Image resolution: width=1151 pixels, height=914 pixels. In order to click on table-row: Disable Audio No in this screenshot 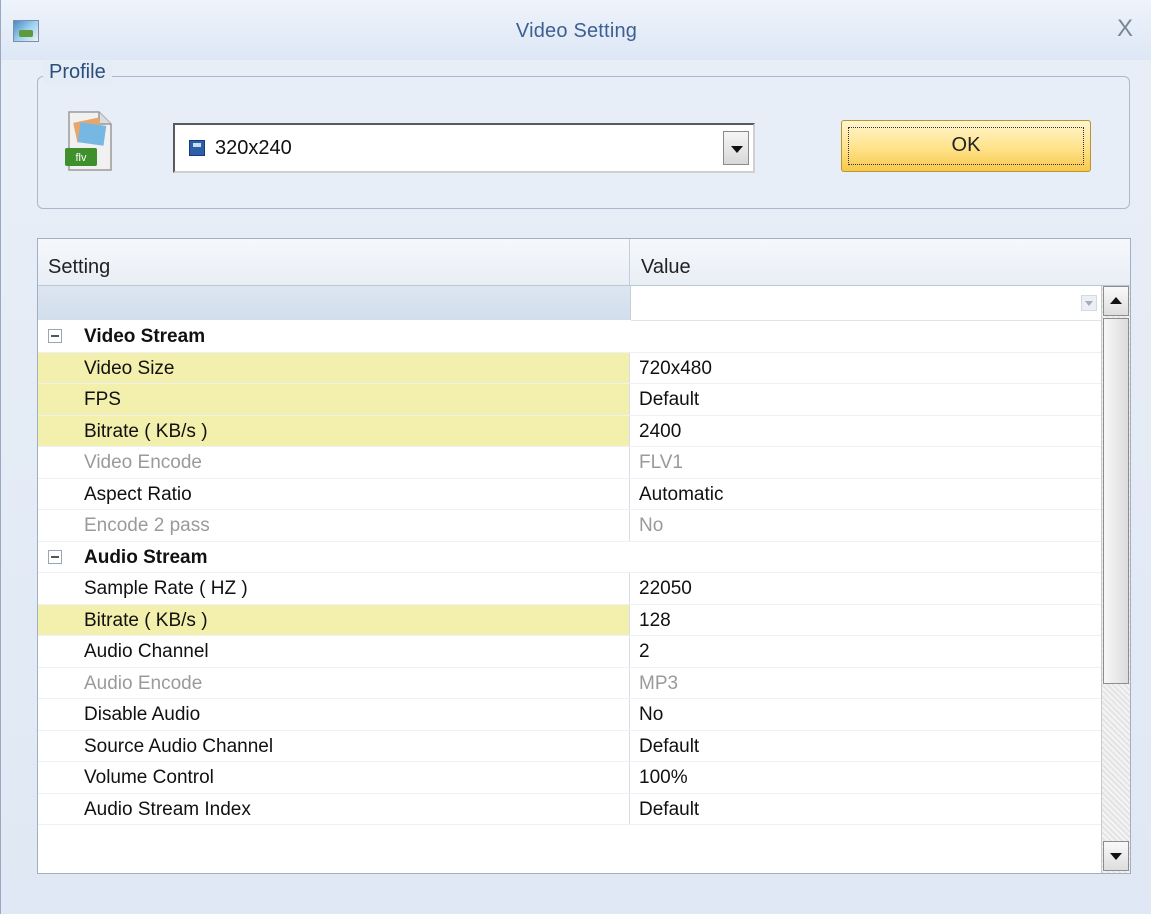, I will do `click(569, 715)`.